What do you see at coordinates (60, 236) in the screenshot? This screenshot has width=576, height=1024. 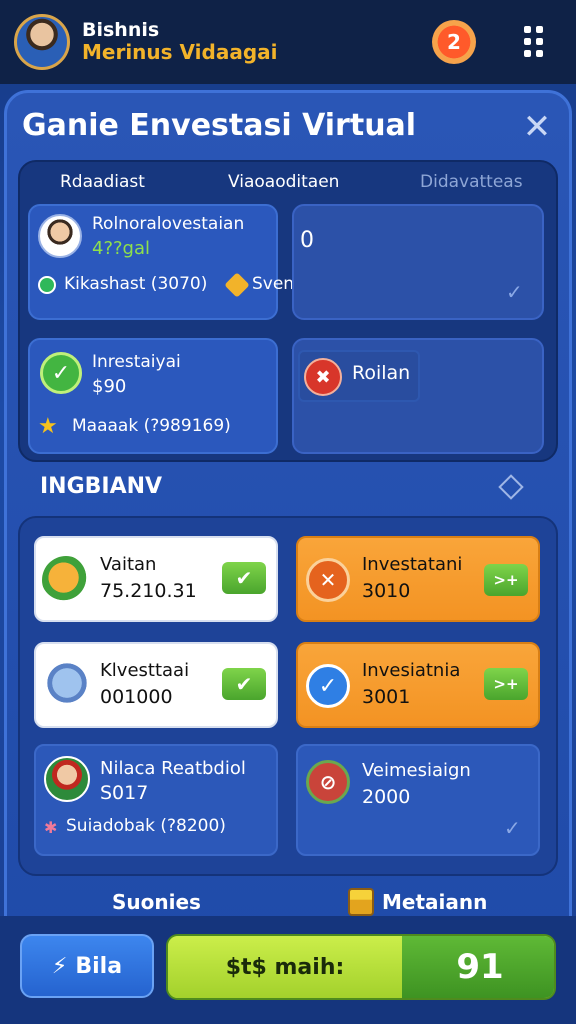 I see `investor-avatar-icon` at bounding box center [60, 236].